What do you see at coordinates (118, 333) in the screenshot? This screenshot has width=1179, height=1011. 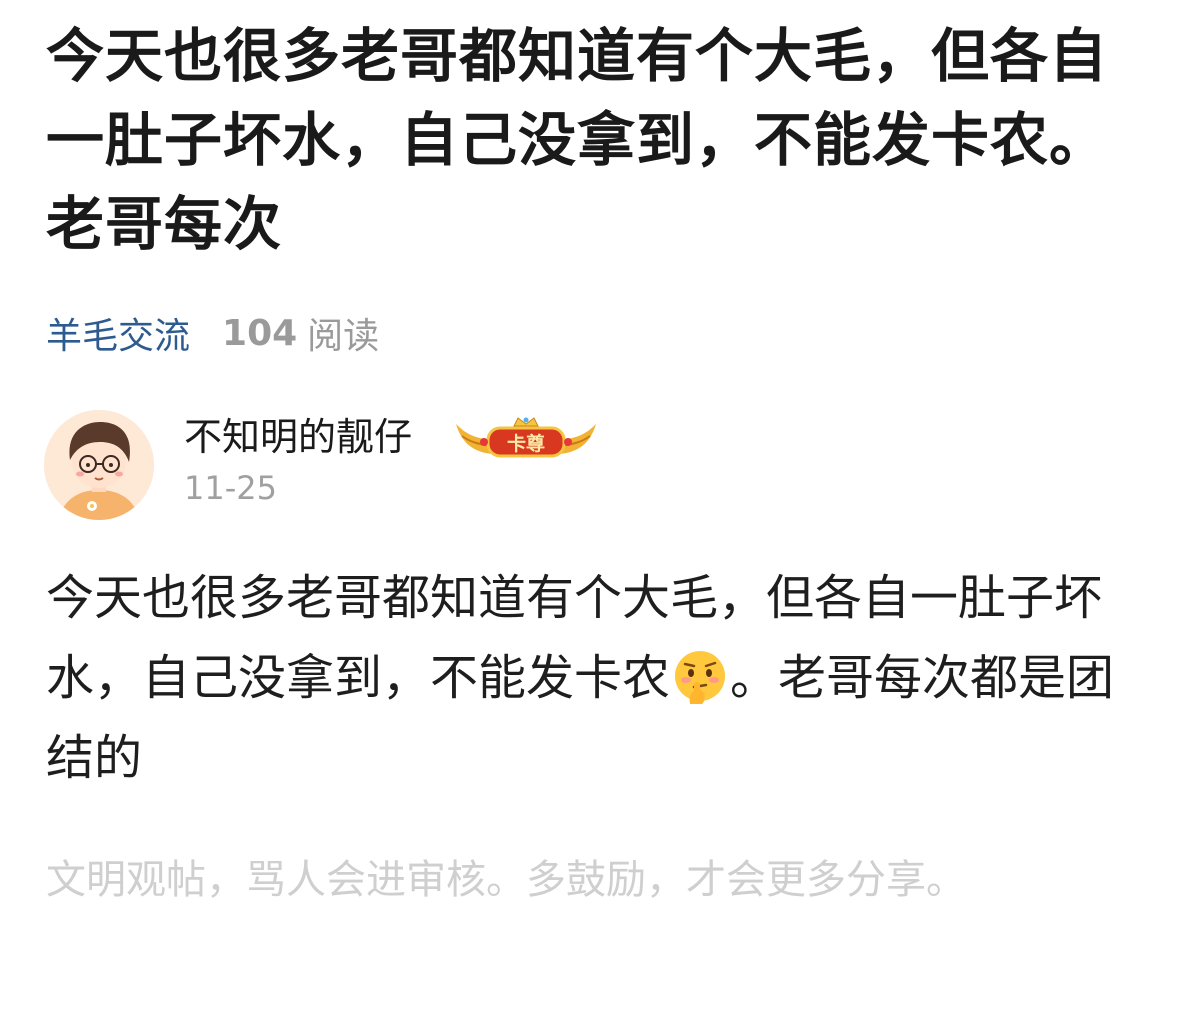 I see `category-link: 羊毛交流` at bounding box center [118, 333].